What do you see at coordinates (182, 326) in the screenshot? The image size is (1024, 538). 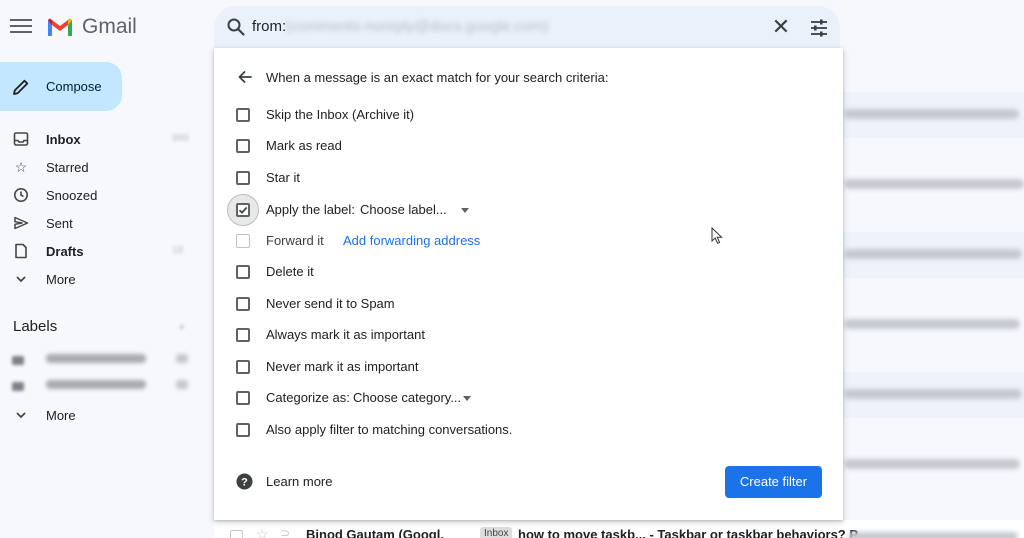 I see `add-label-icon: +` at bounding box center [182, 326].